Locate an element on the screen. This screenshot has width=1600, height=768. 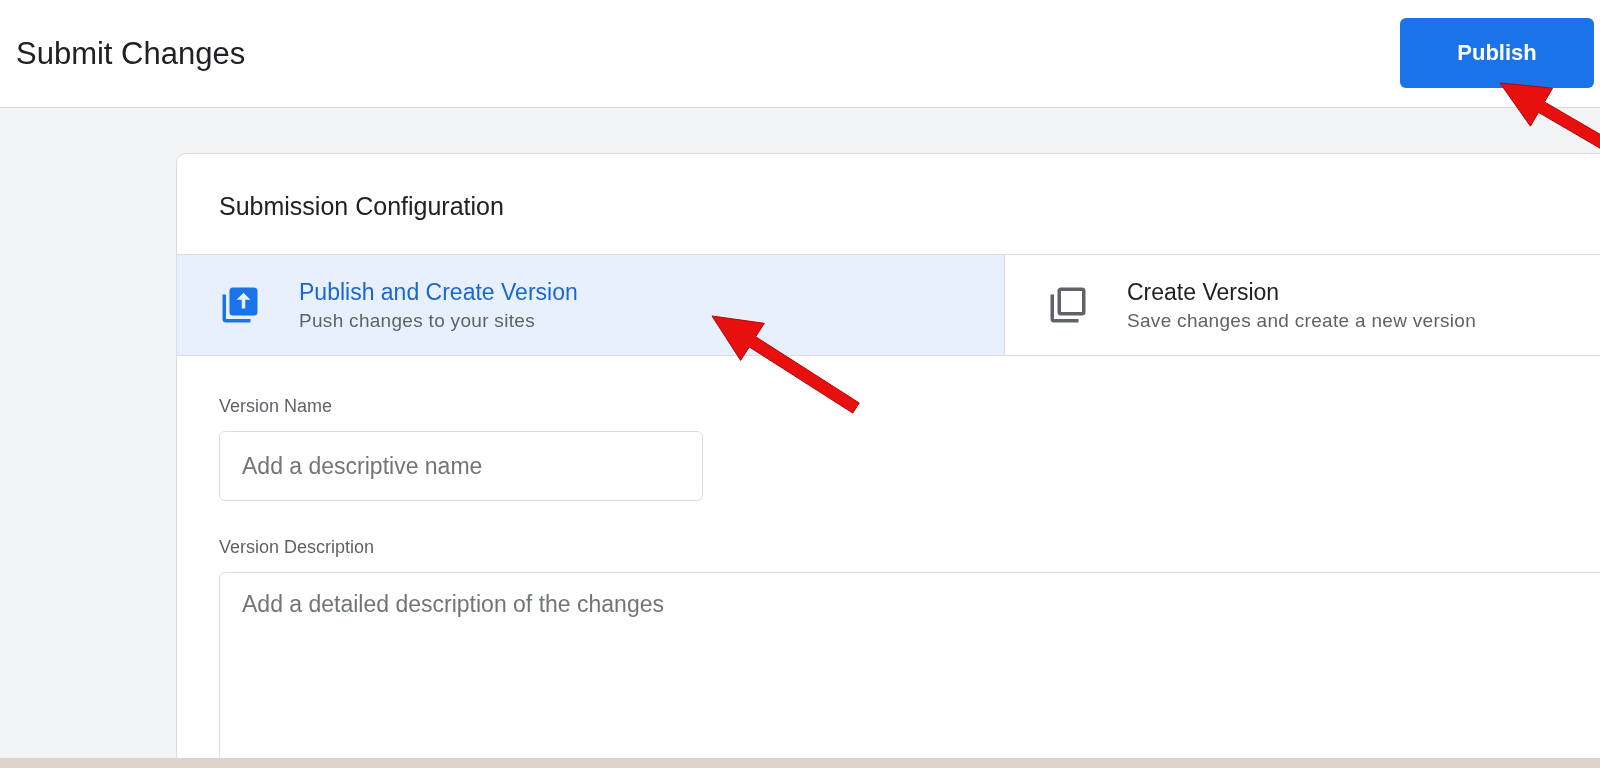
field-label: Version Description is located at coordinates (297, 547).